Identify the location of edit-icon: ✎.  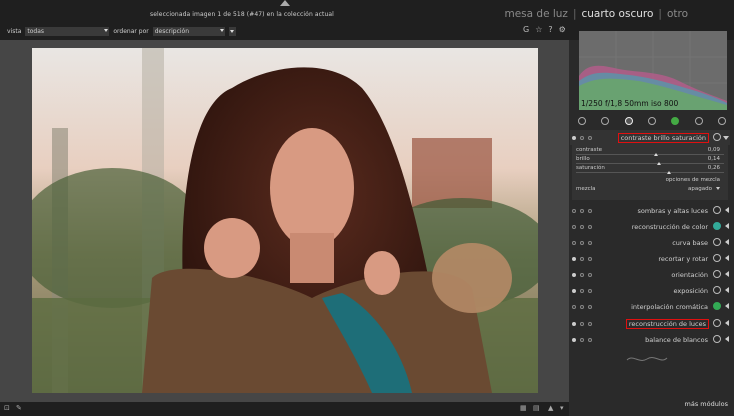
(19, 408).